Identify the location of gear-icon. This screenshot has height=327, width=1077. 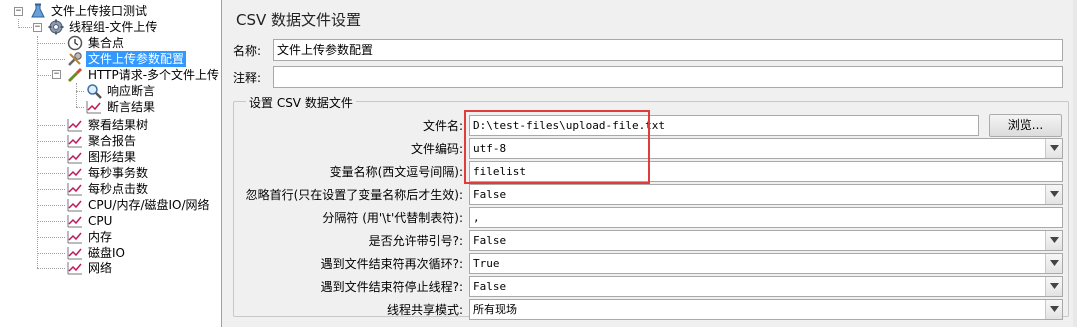
(56, 27).